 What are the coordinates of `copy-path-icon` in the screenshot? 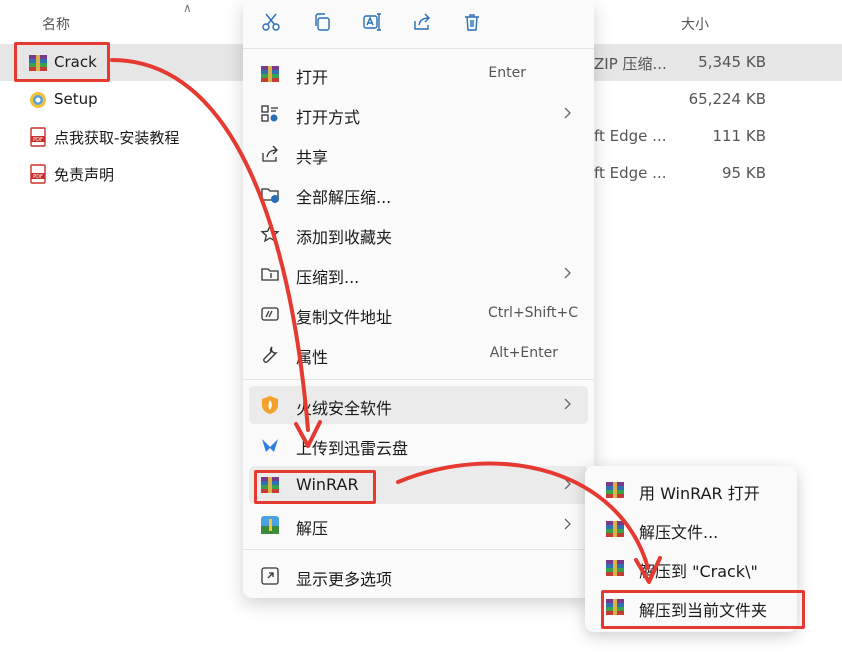 It's located at (270, 314).